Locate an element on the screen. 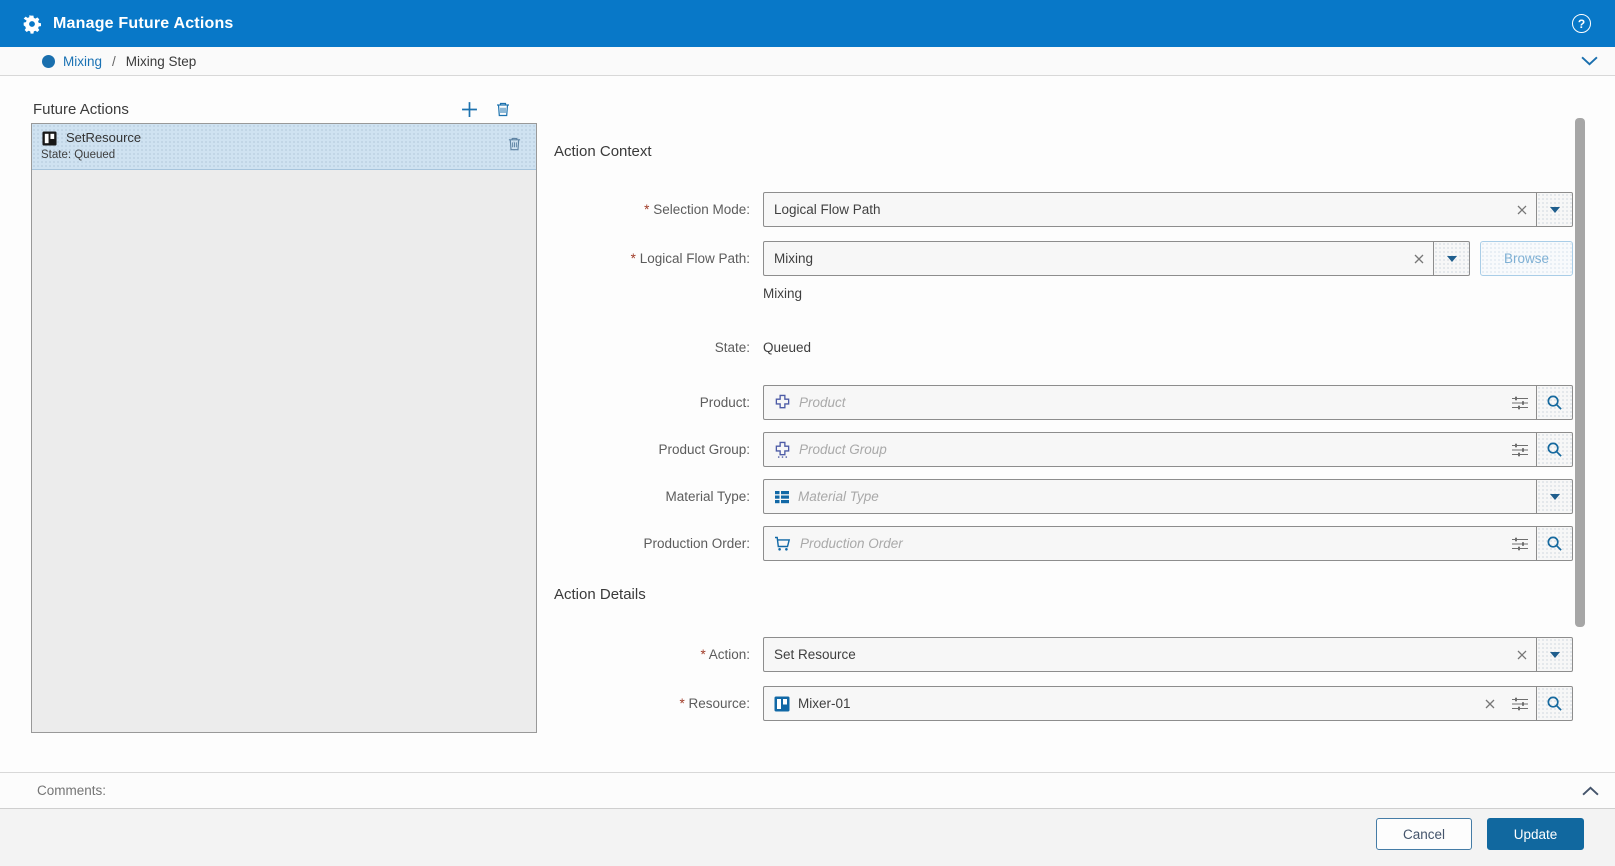 The height and width of the screenshot is (866, 1615). form-row-action: Action: is located at coordinates (1063, 654).